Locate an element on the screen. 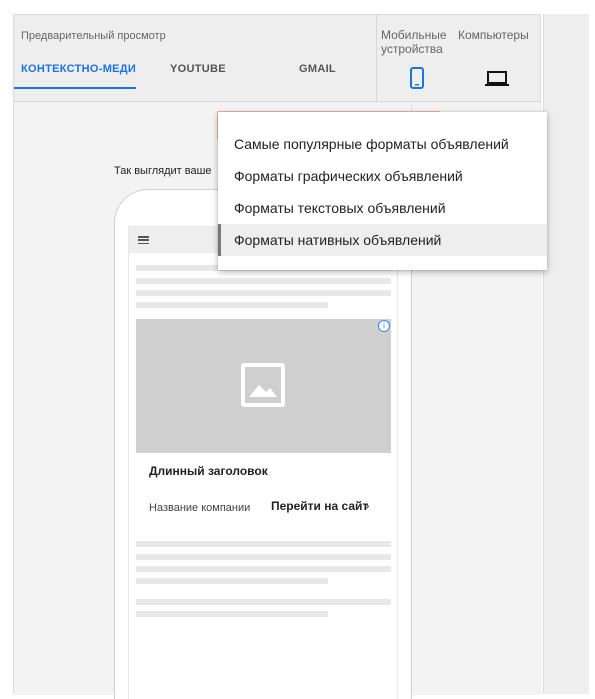 This screenshot has width=595, height=699. menu-item-image-formats: Форматы графических объявлений is located at coordinates (382, 176).